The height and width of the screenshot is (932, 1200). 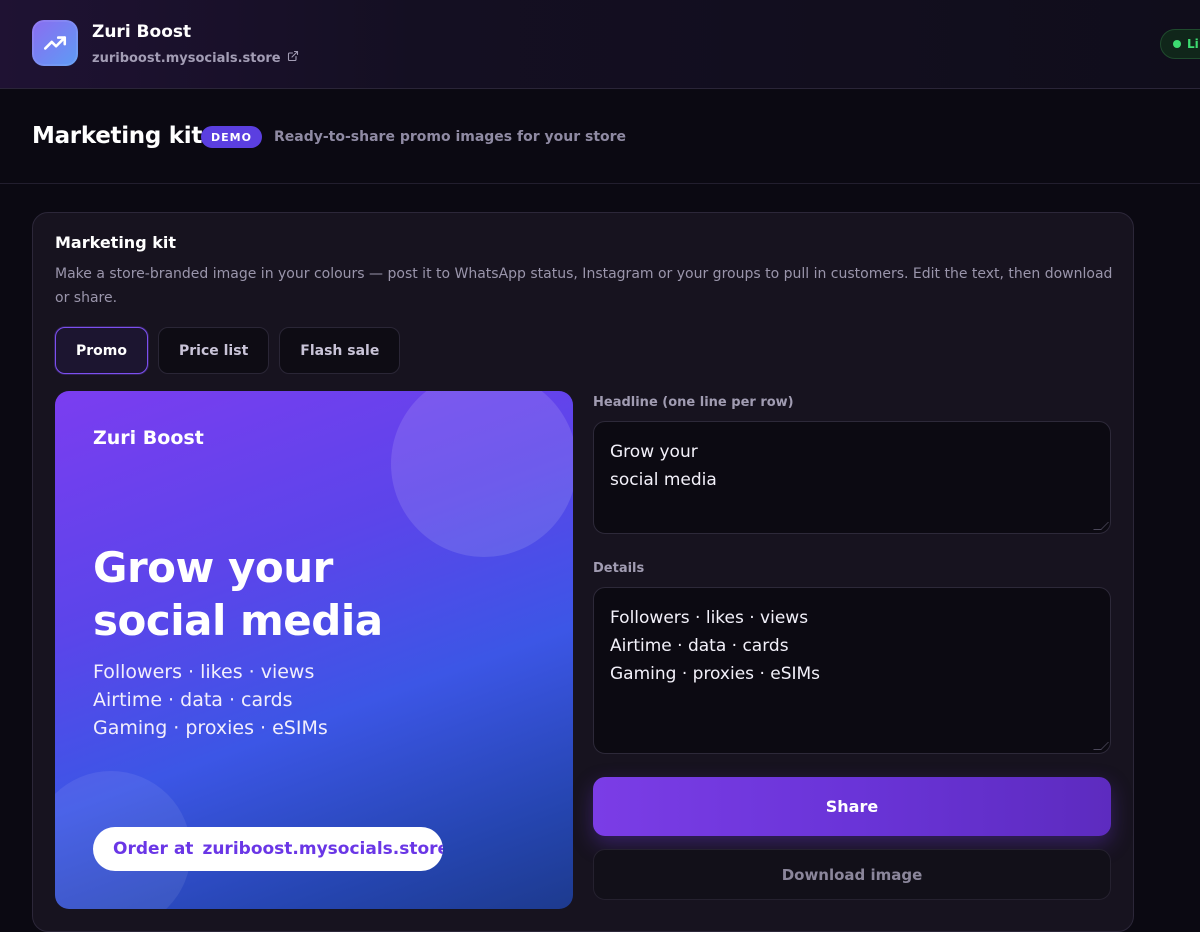 I want to click on store-name: Zuri Boost, so click(x=142, y=32).